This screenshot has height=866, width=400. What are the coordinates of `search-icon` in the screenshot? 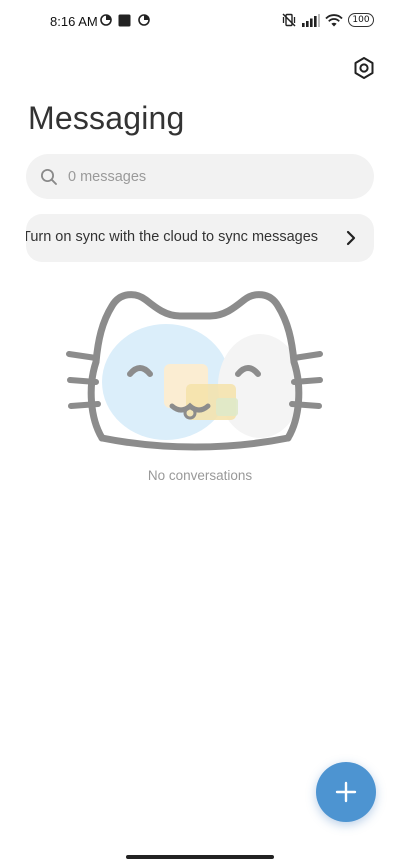 It's located at (49, 176).